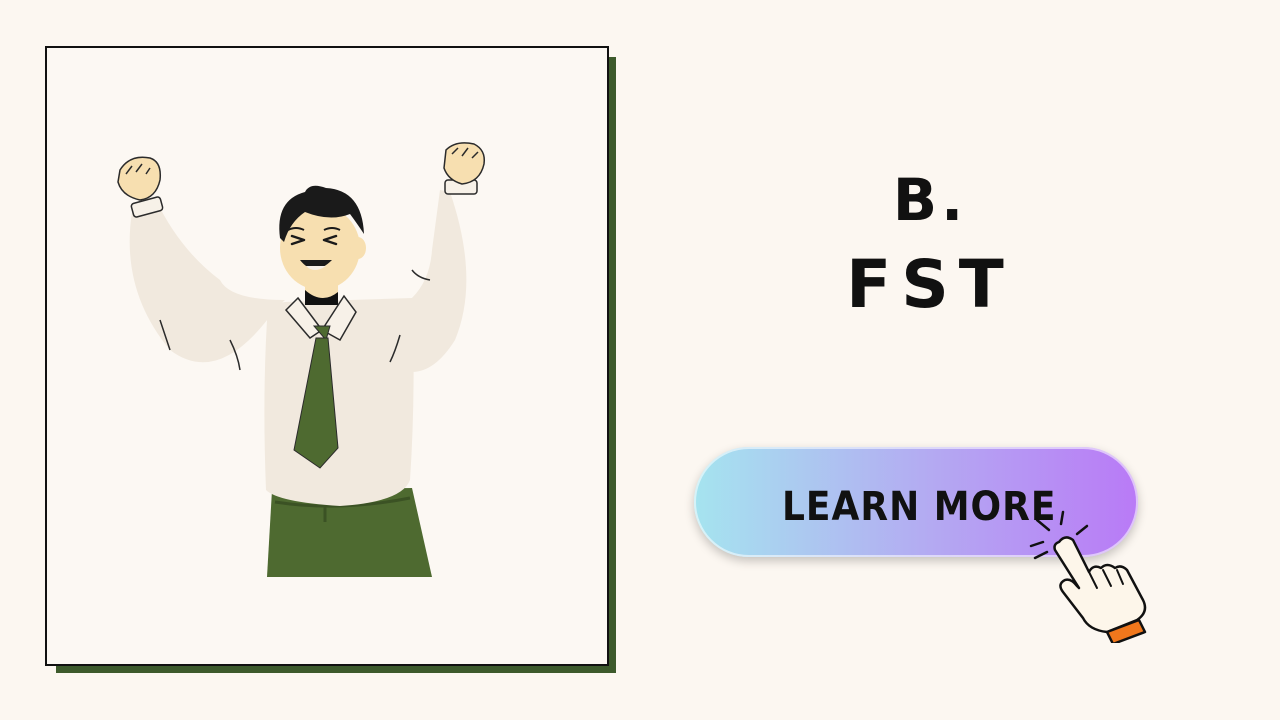 This screenshot has width=1280, height=720. What do you see at coordinates (930, 245) in the screenshot?
I see `brand-logo: B. FST` at bounding box center [930, 245].